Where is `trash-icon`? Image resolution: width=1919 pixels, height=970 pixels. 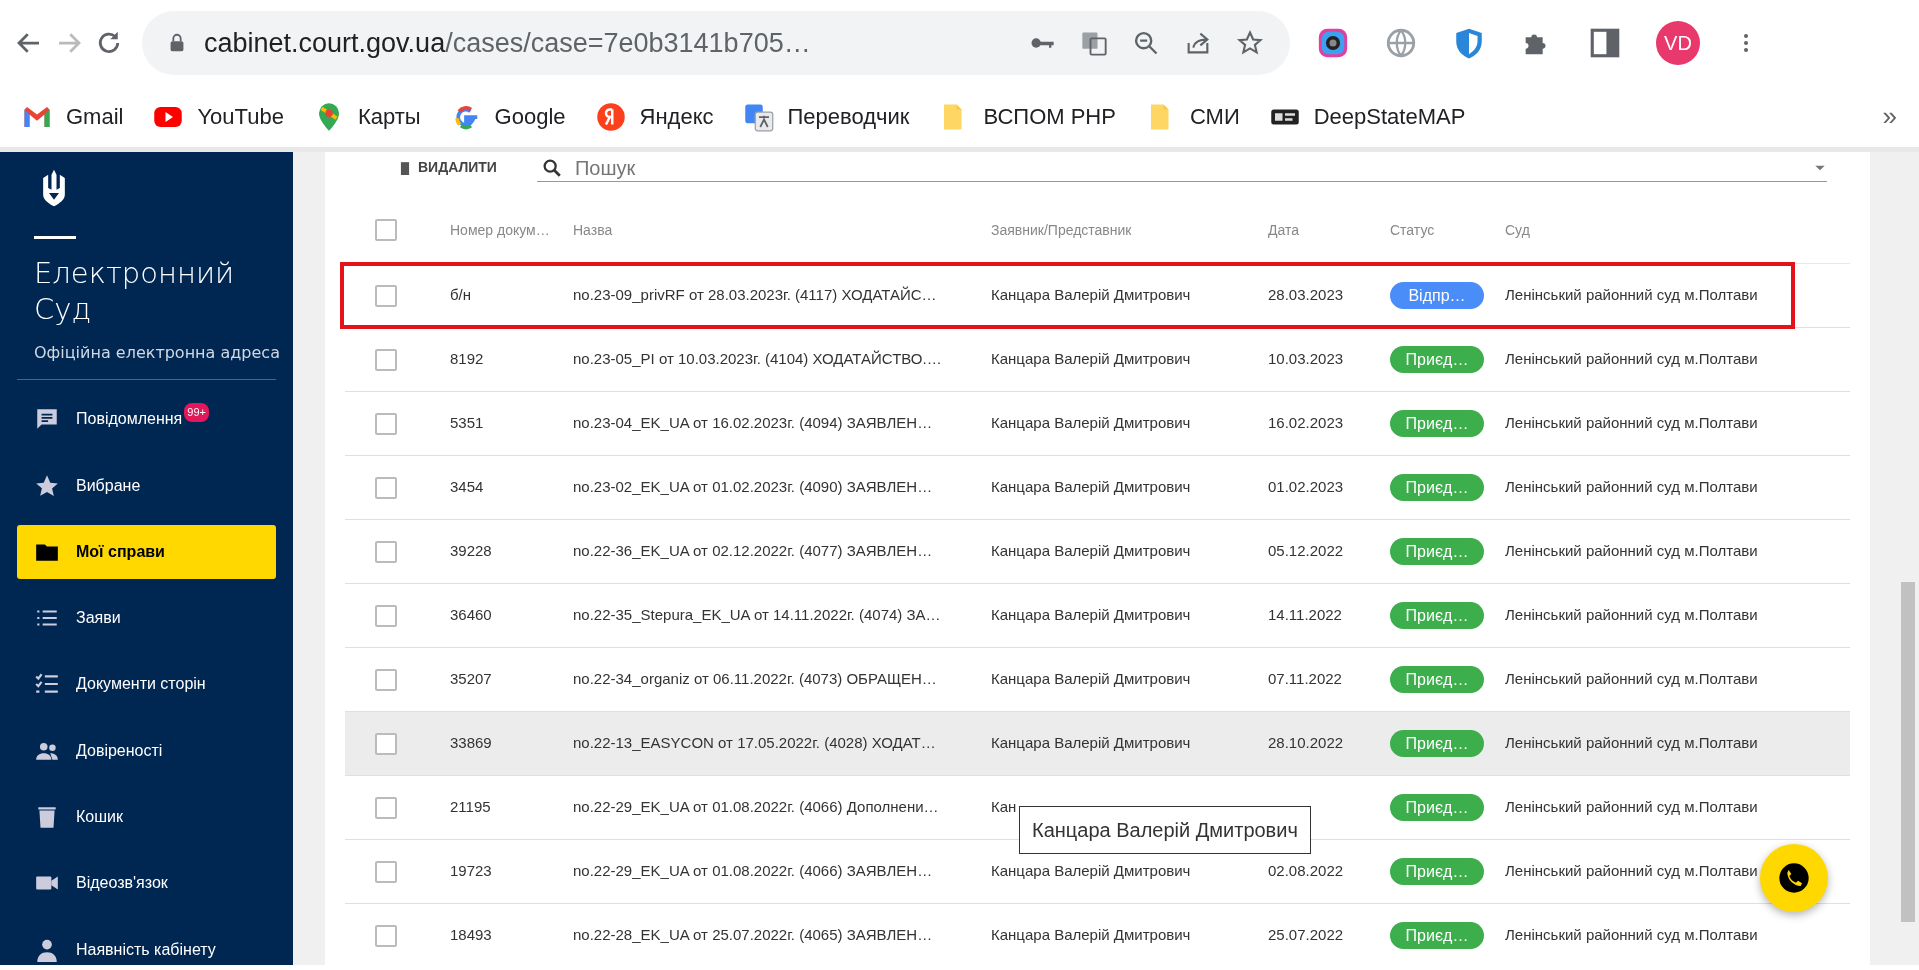 trash-icon is located at coordinates (405, 167).